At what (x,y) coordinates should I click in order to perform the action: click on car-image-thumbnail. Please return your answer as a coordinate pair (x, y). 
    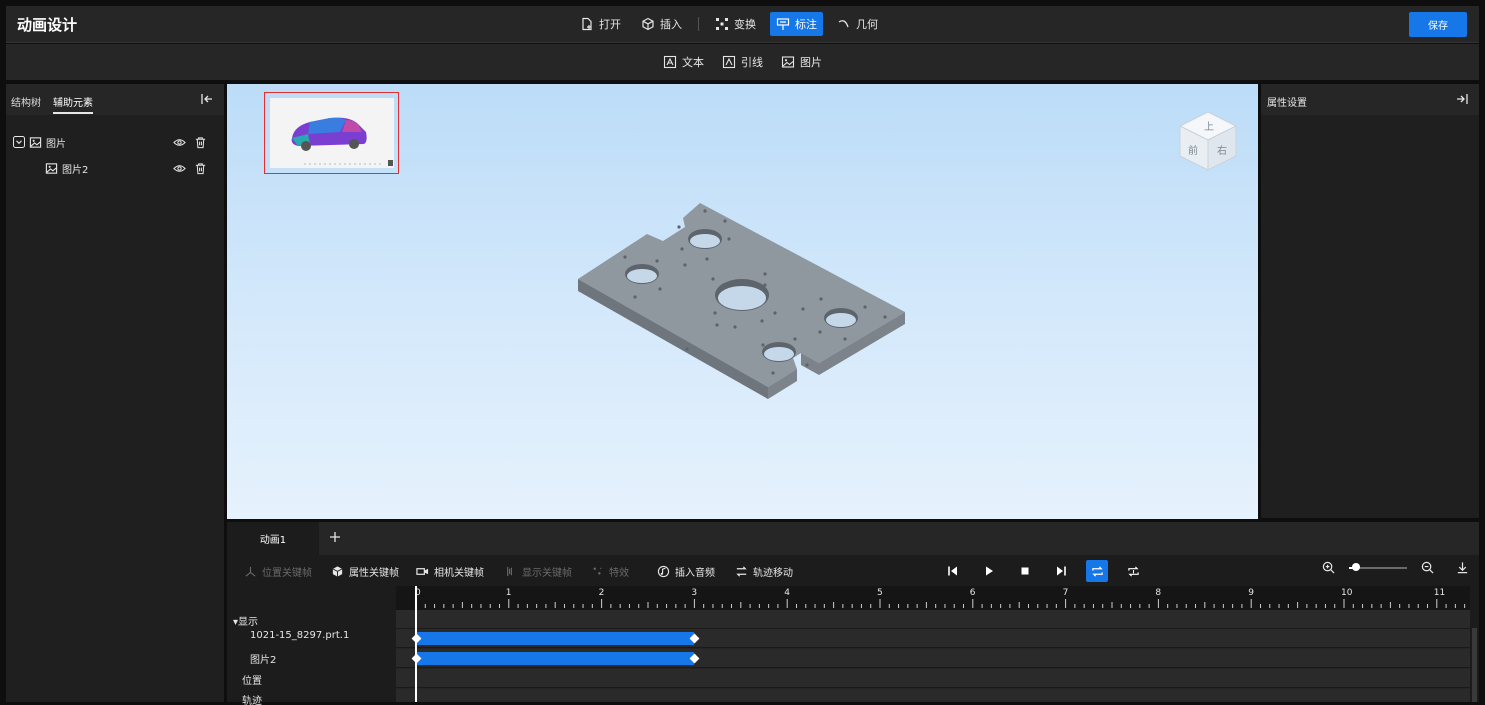
    Looking at the image, I should click on (332, 133).